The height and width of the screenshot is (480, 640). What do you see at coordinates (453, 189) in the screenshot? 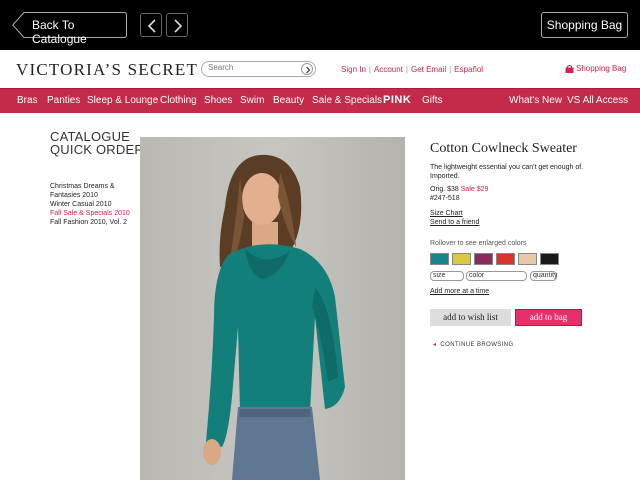
I see `orig-price: $38` at bounding box center [453, 189].